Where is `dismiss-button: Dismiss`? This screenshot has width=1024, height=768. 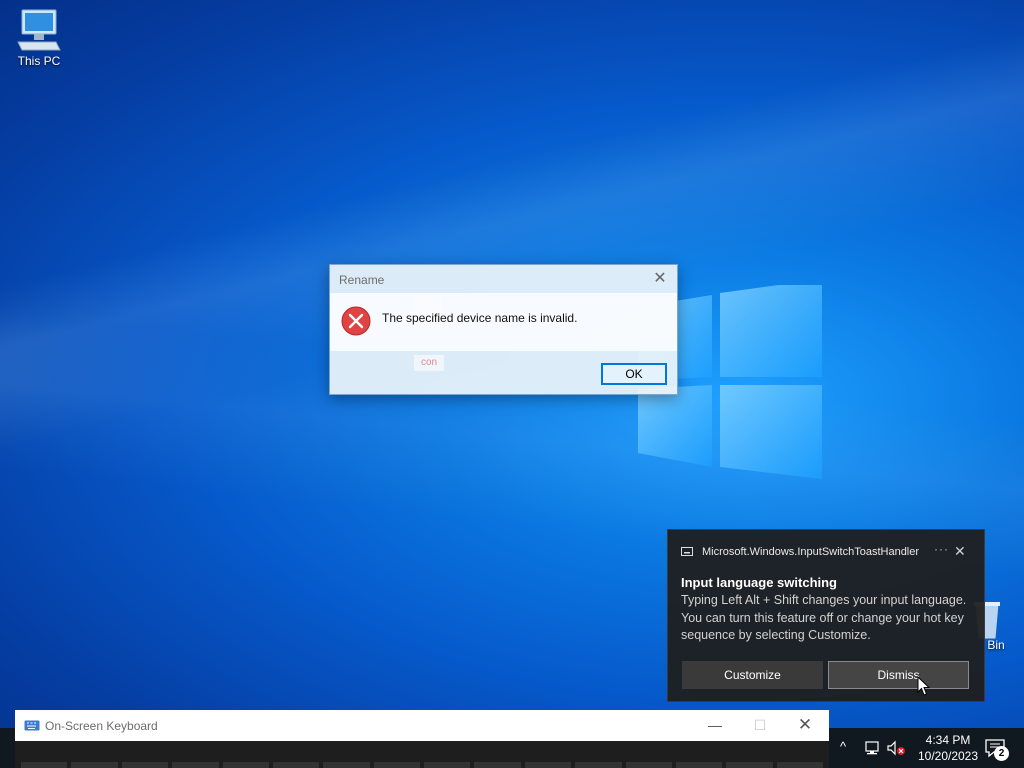 dismiss-button: Dismiss is located at coordinates (898, 675).